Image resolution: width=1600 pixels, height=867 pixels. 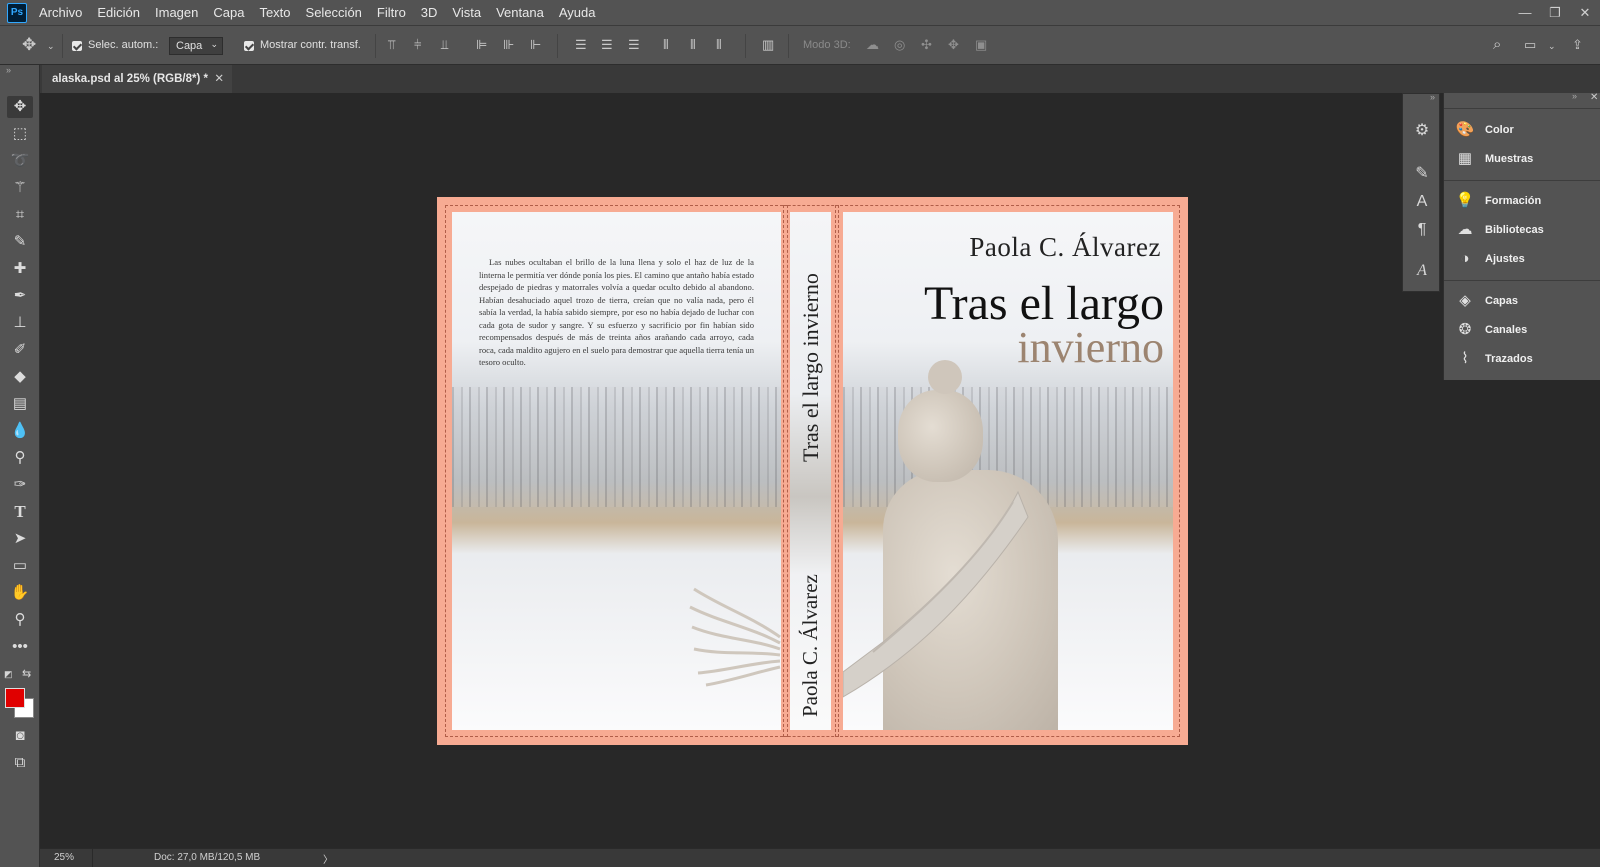 What do you see at coordinates (20, 188) in the screenshot?
I see `magic-wand-tool-icon: ⚚` at bounding box center [20, 188].